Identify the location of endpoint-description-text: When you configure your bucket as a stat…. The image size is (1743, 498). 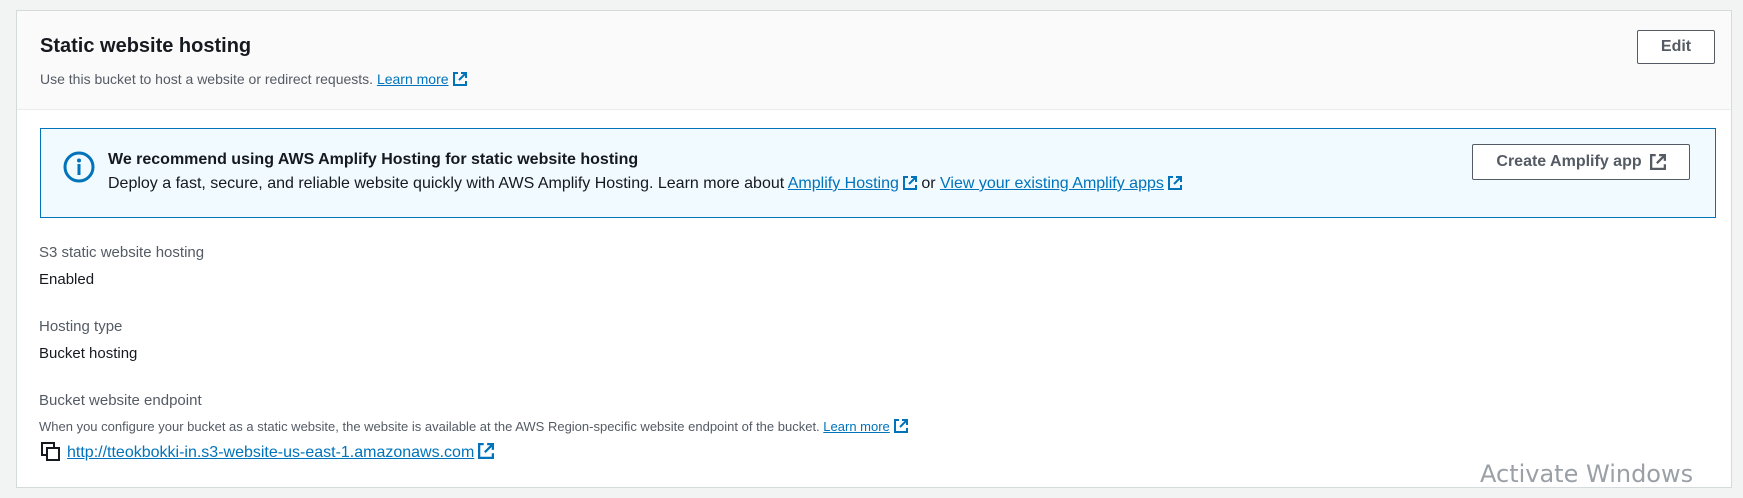
(429, 426).